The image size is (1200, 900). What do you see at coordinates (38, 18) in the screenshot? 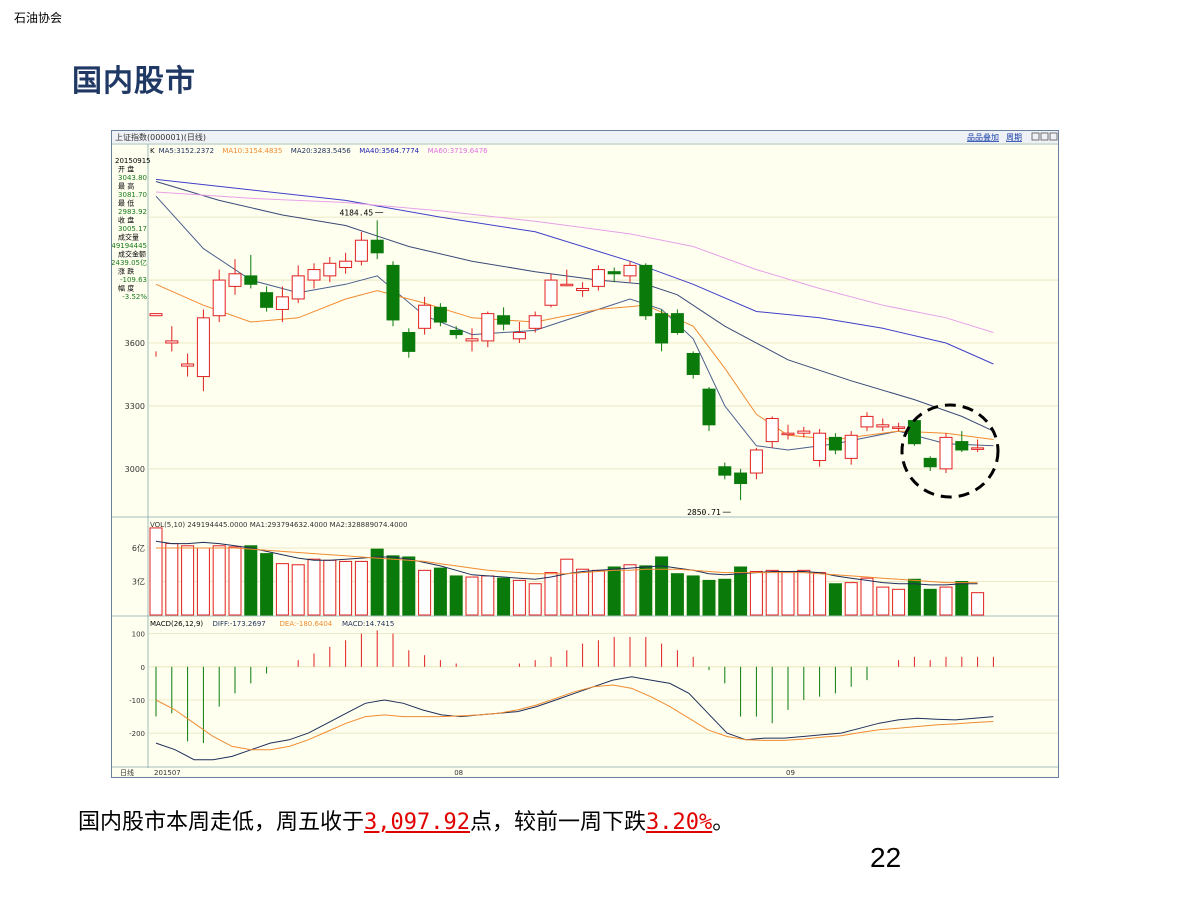
I see `org-name: 石油协会` at bounding box center [38, 18].